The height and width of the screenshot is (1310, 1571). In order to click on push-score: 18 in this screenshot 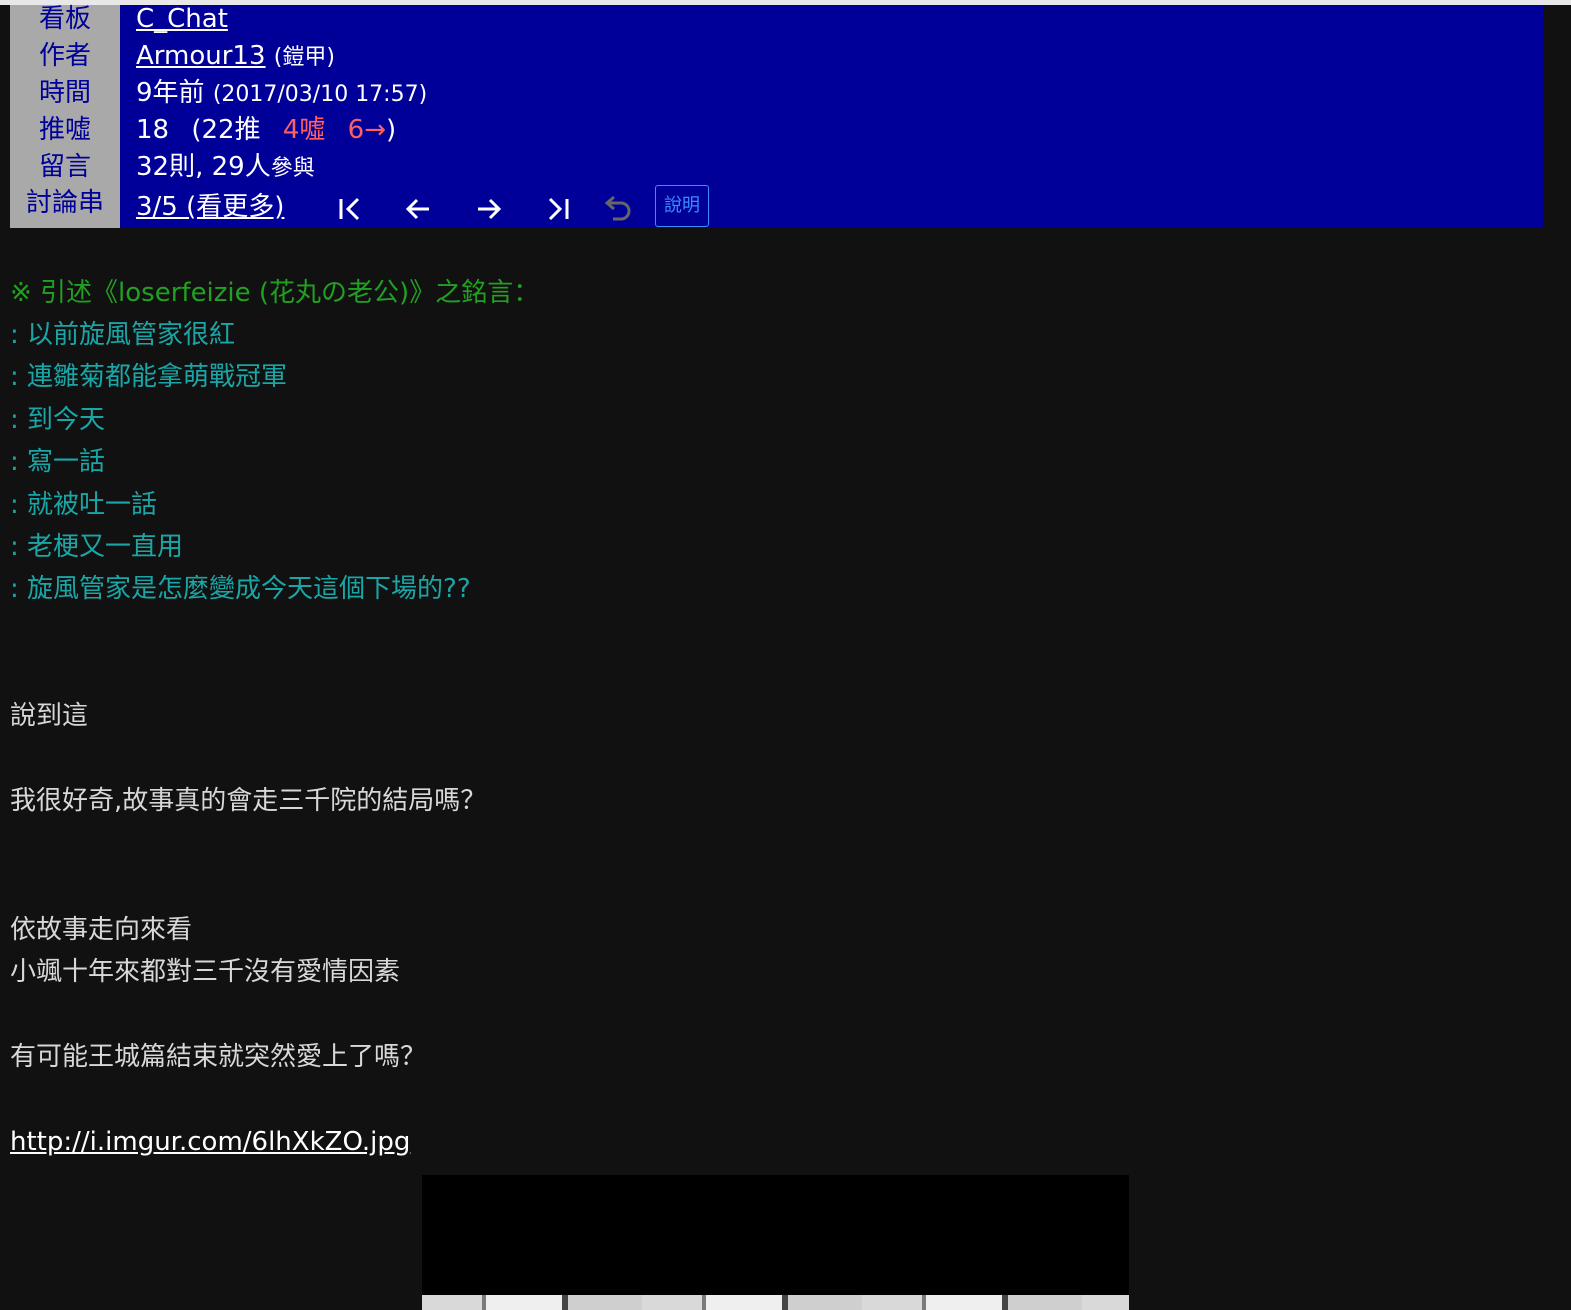, I will do `click(153, 130)`.